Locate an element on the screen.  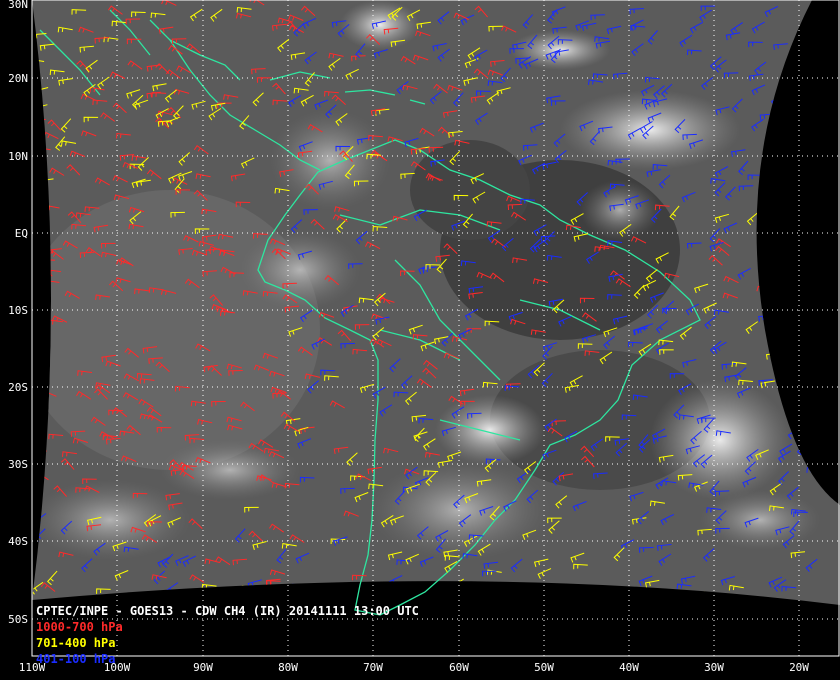
latitude-label: 30N is located at coordinates (18, 5).